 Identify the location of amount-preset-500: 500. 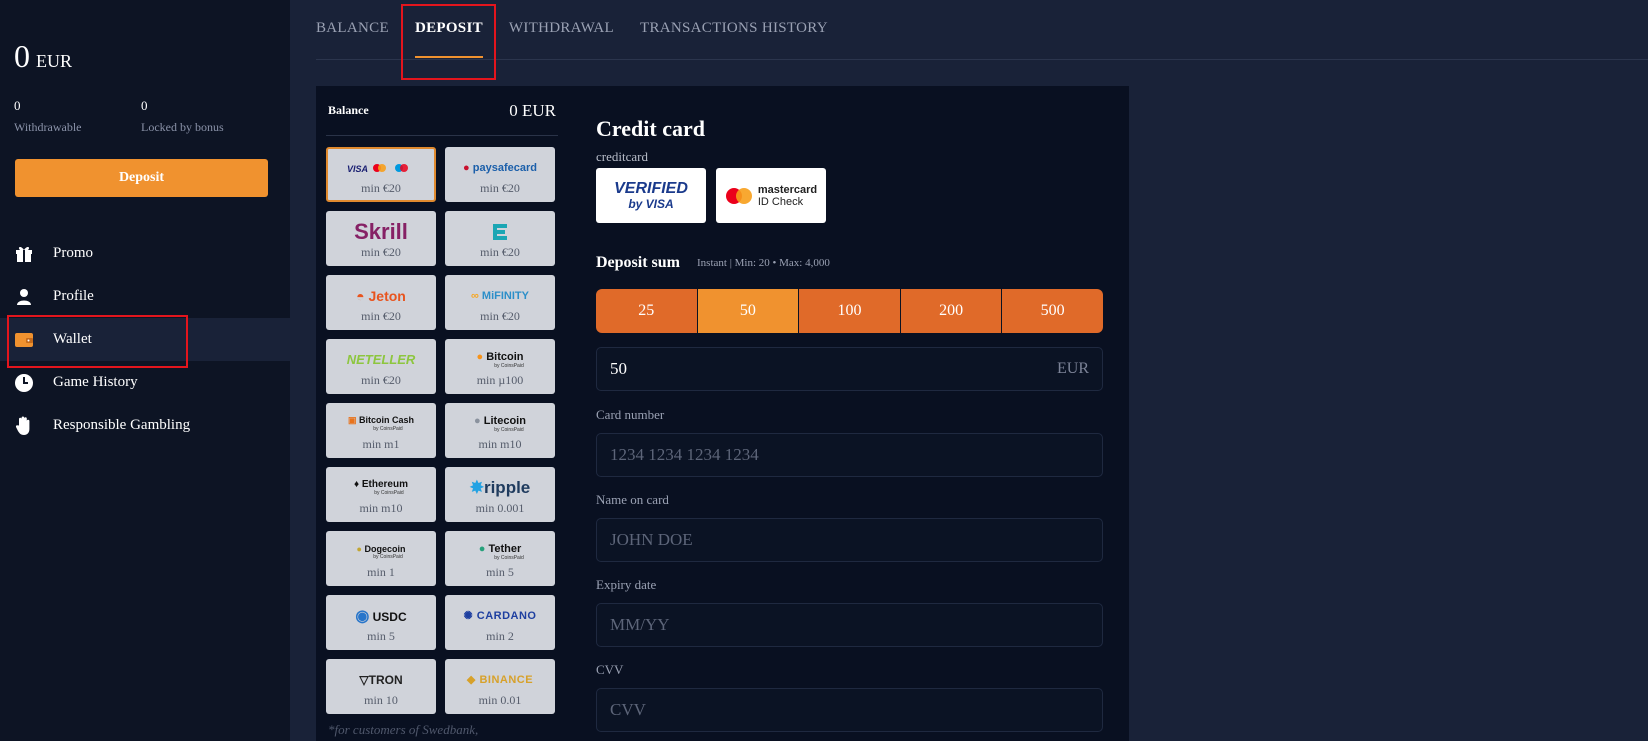
(1052, 311).